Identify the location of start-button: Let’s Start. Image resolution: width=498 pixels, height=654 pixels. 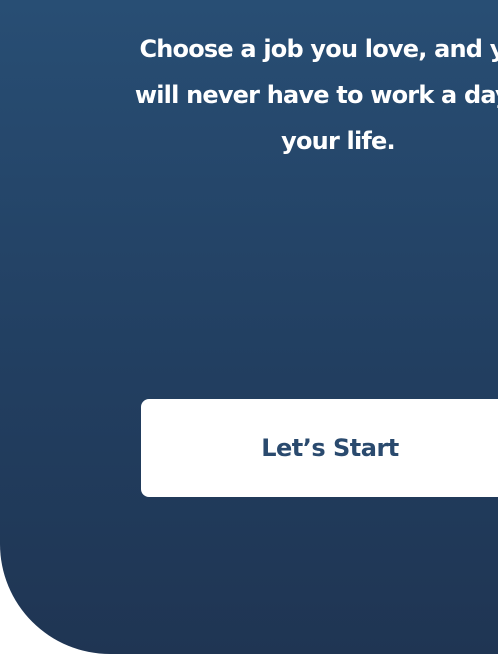
(319, 448).